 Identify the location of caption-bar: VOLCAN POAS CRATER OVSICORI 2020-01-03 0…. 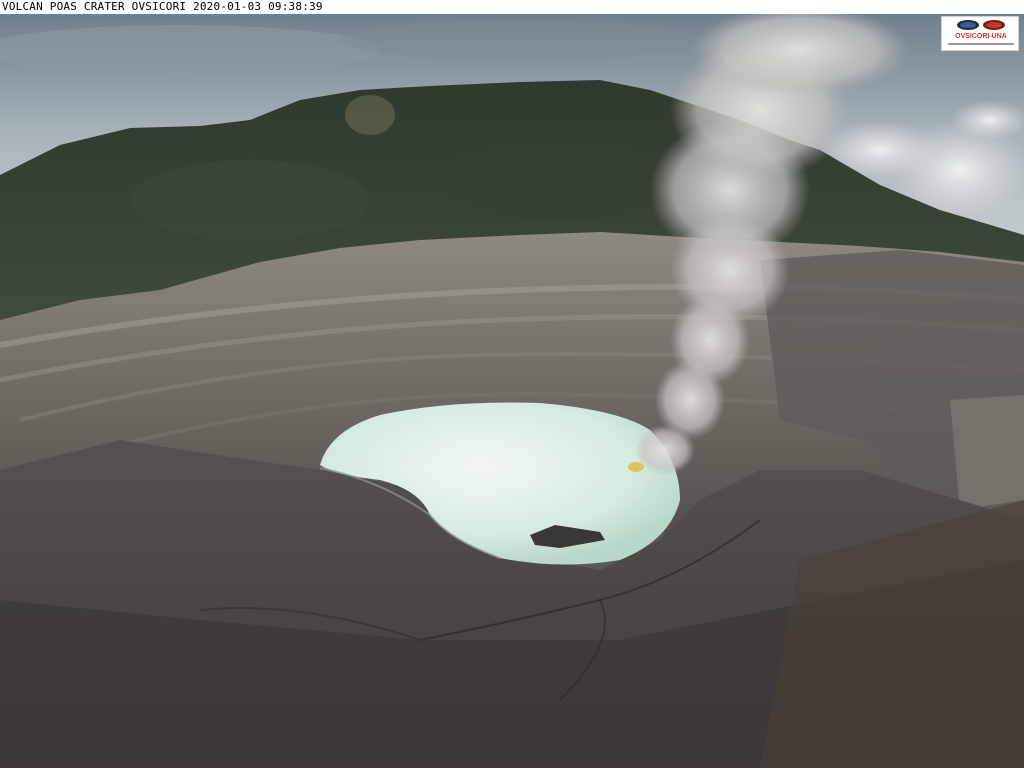
(512, 7).